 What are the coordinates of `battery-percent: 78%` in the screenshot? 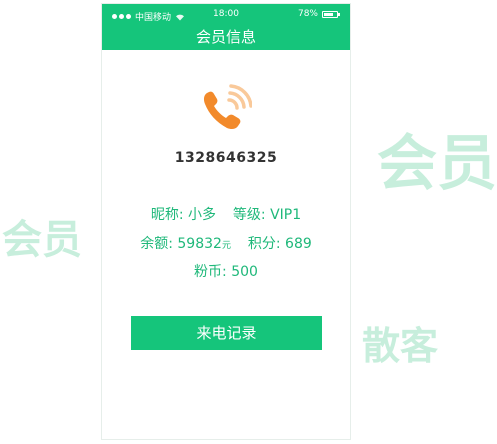 It's located at (307, 14).